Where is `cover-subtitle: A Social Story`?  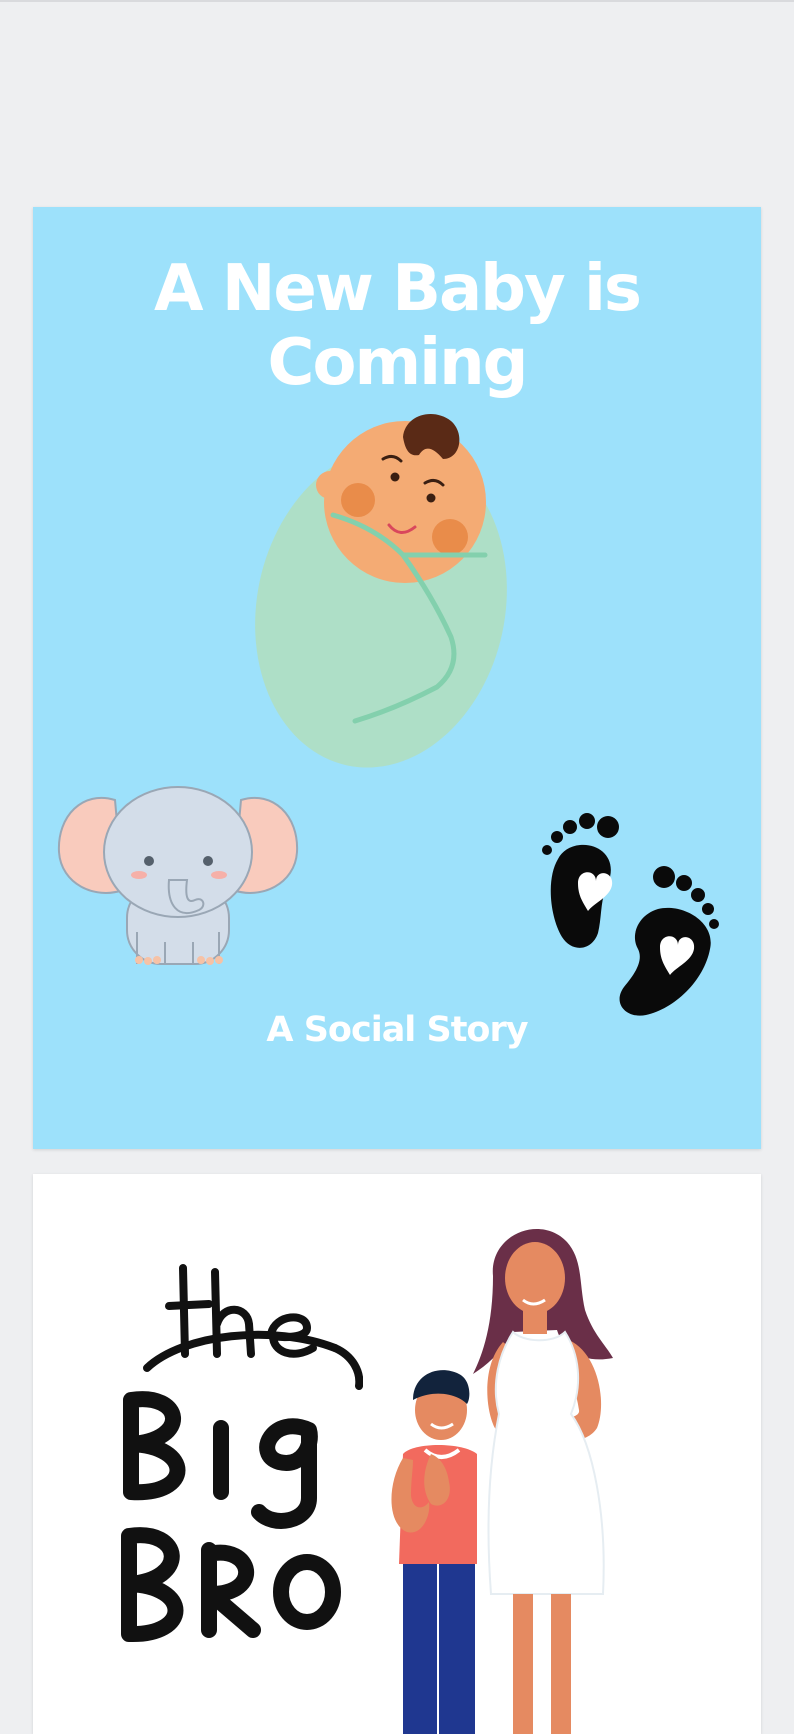 cover-subtitle: A Social Story is located at coordinates (397, 1030).